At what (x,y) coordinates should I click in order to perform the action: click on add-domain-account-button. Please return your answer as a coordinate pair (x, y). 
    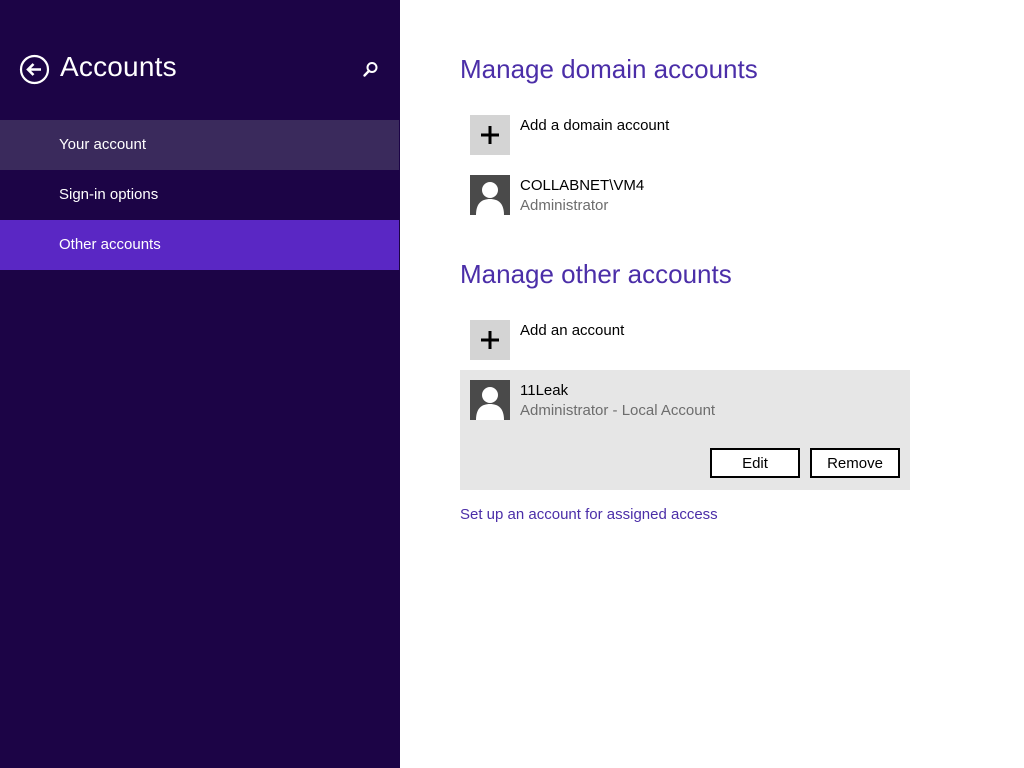
    Looking at the image, I should click on (490, 135).